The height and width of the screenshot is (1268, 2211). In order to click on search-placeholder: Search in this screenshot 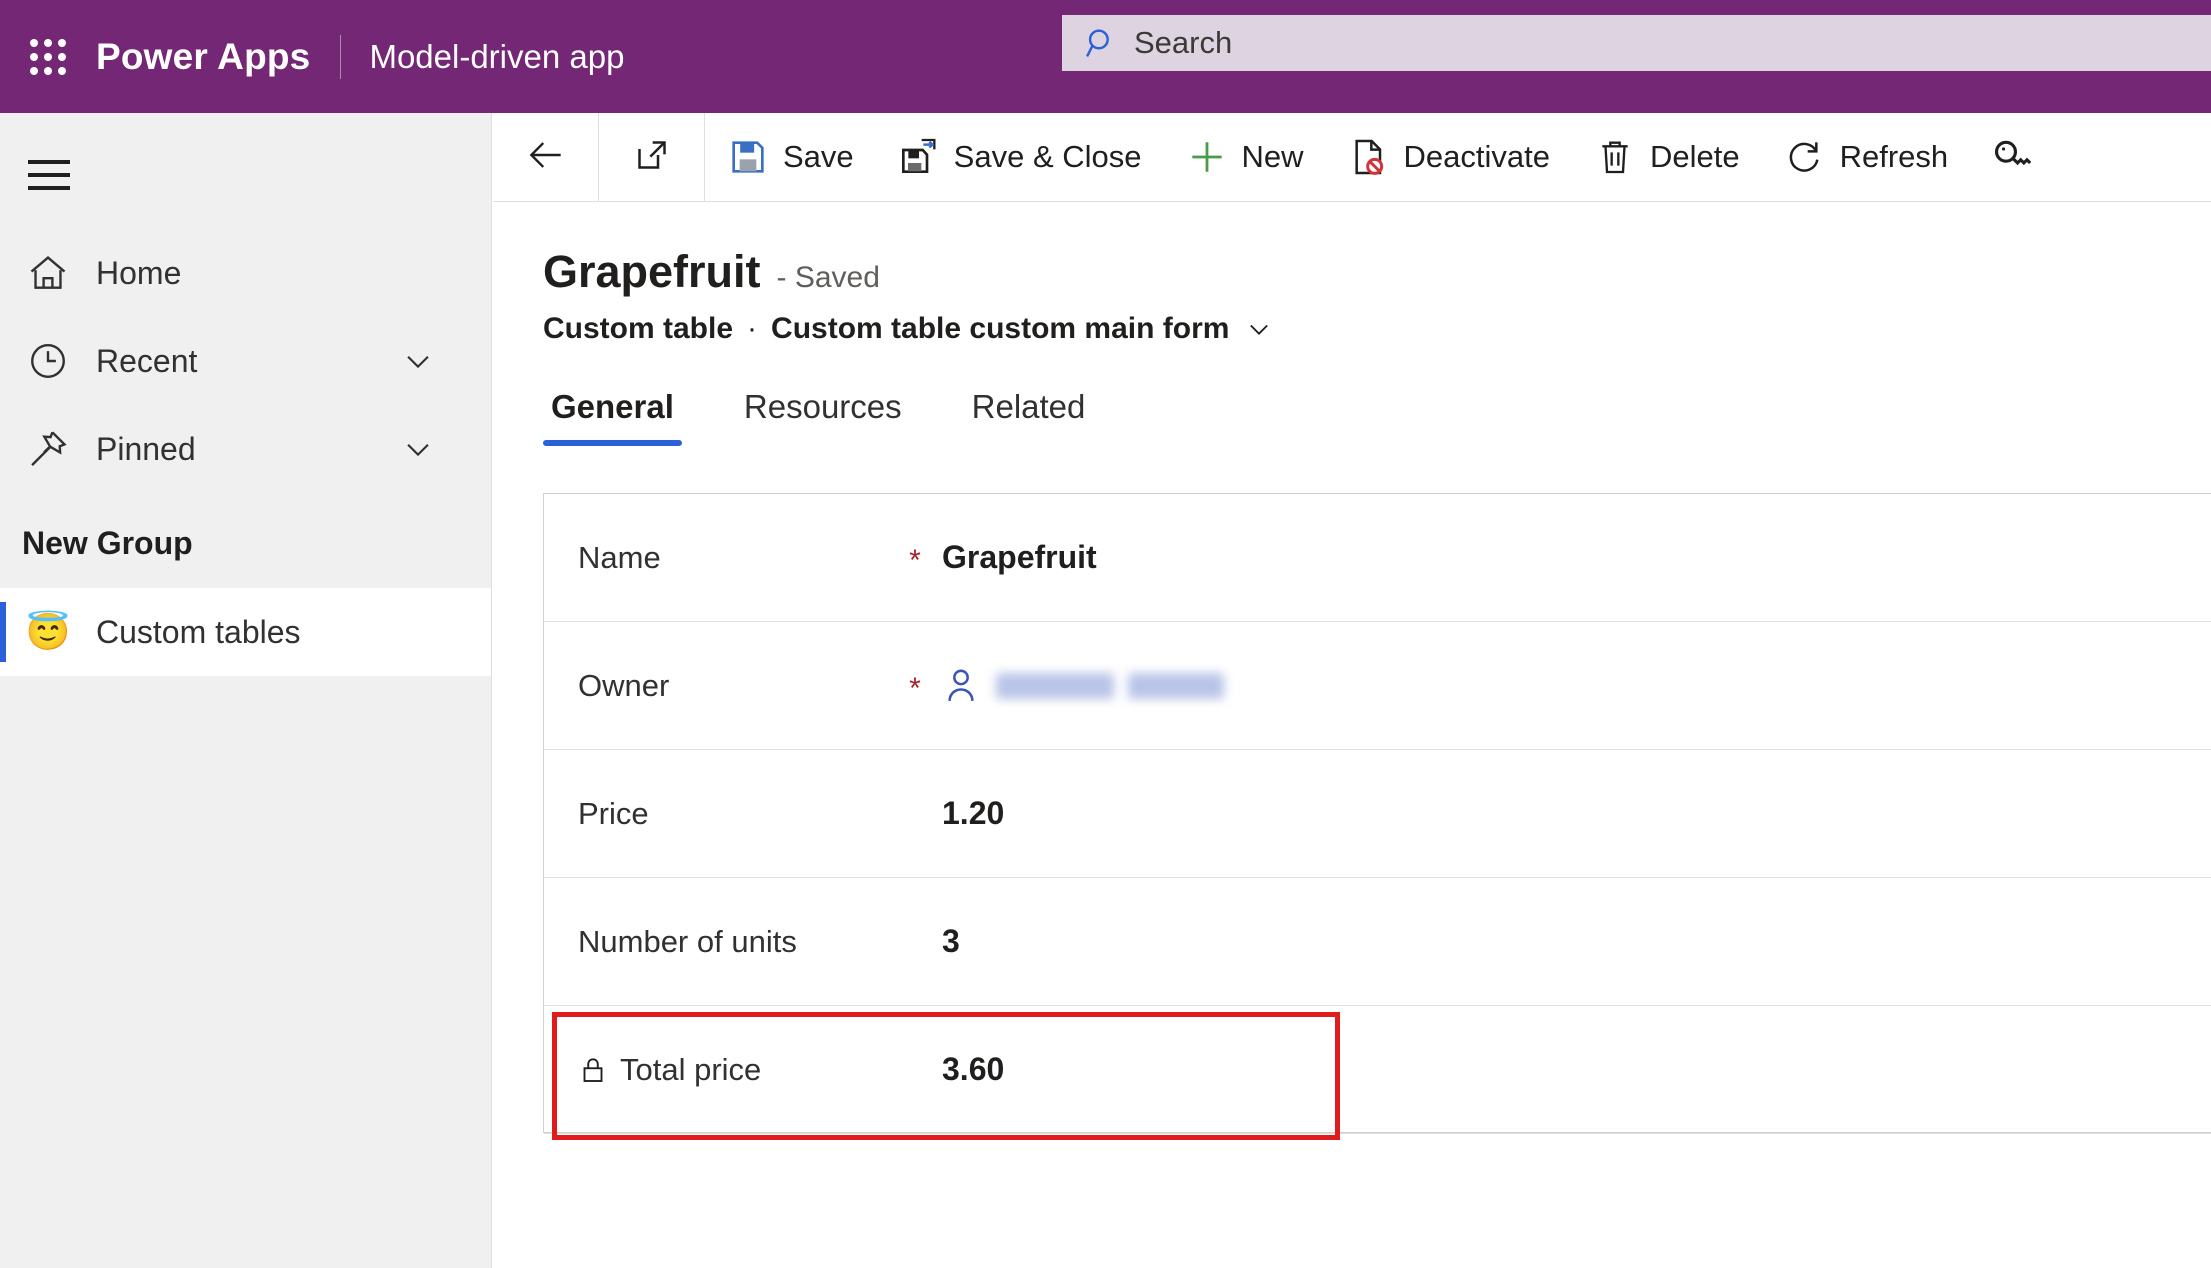, I will do `click(1183, 42)`.